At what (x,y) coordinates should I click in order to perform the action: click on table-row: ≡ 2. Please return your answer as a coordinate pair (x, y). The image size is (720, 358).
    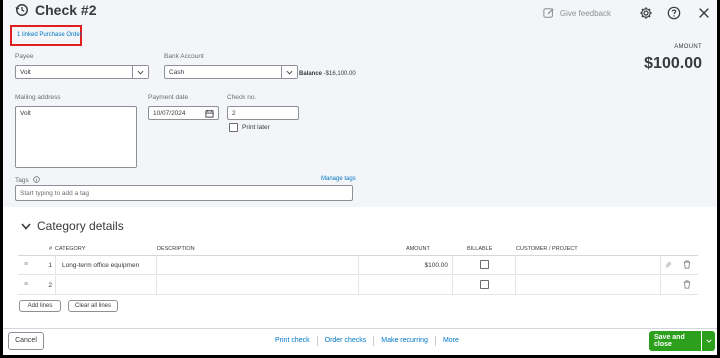
    Looking at the image, I should click on (358, 285).